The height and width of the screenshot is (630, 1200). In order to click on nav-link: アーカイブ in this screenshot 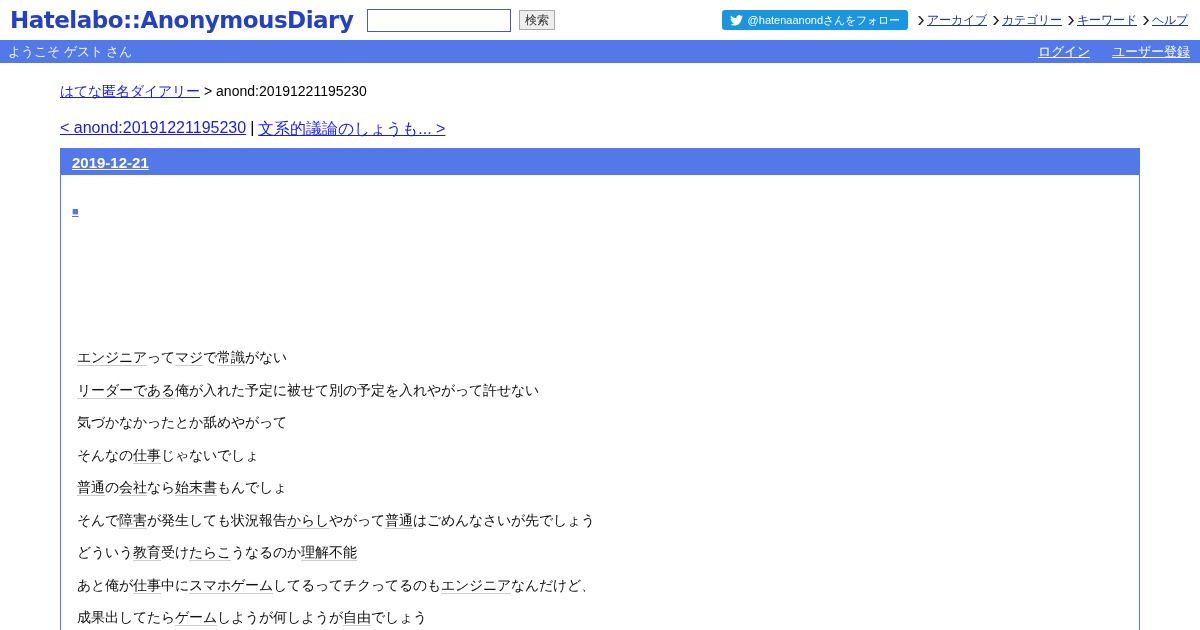, I will do `click(957, 20)`.